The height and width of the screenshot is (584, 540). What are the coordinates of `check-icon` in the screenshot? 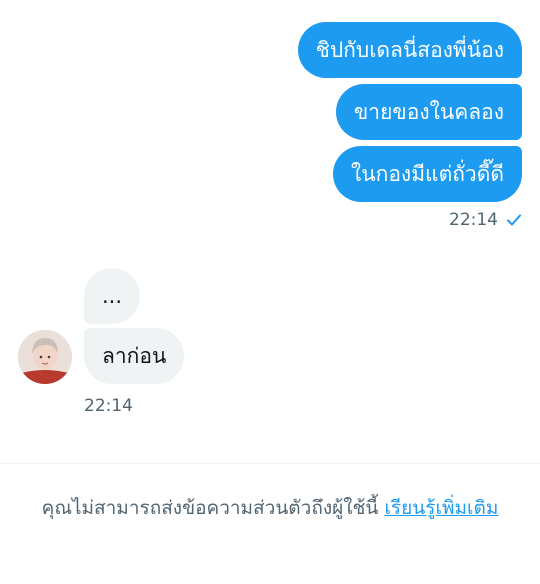 It's located at (514, 220).